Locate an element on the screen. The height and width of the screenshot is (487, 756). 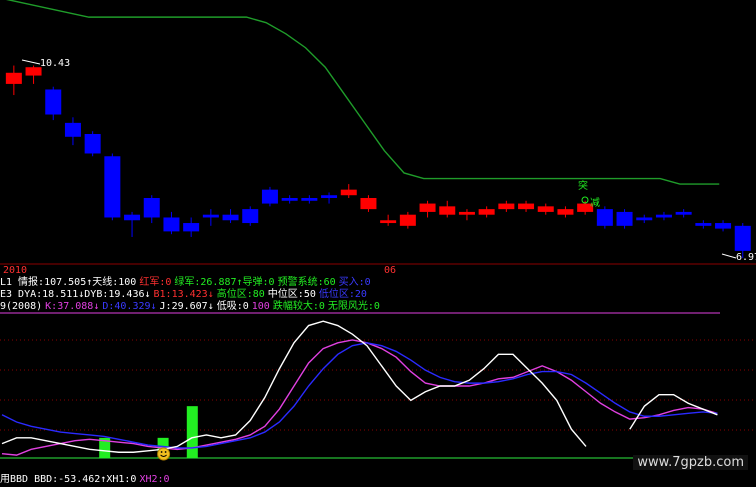
row1-item: 预警系统:60 is located at coordinates (306, 282).